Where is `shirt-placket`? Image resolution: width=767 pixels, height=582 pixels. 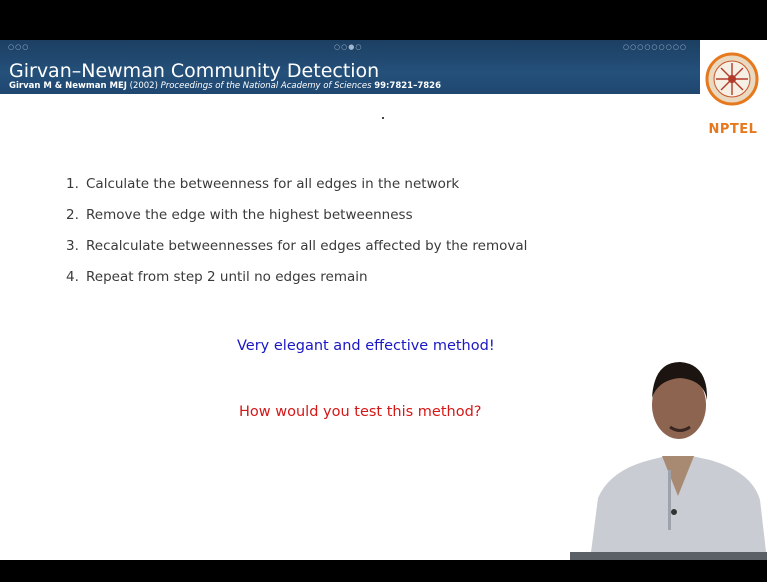
shirt-placket is located at coordinates (669, 500).